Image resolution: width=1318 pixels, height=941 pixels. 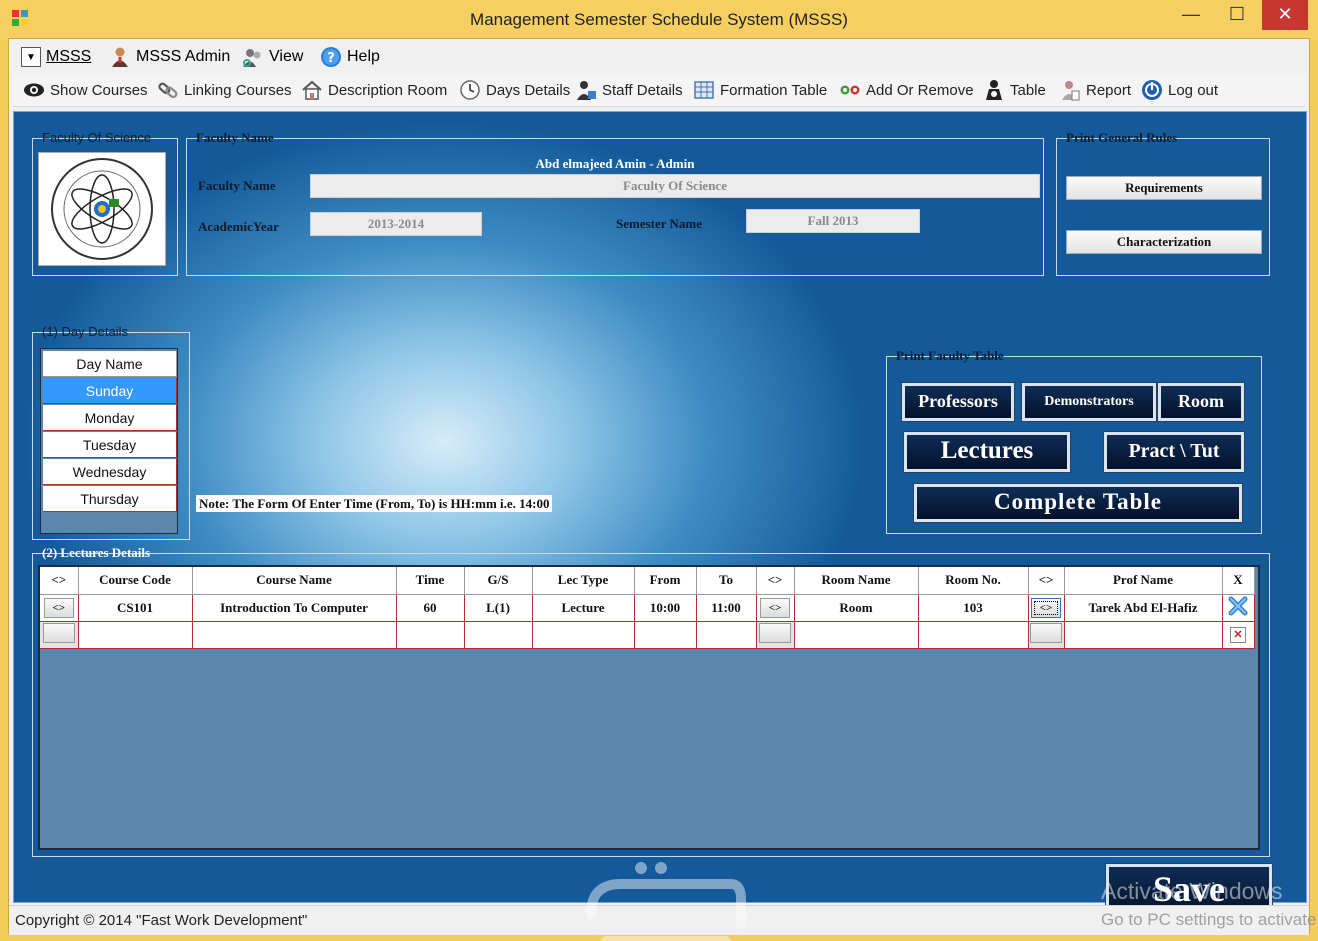 What do you see at coordinates (760, 90) in the screenshot?
I see `tool-formation-table: Formation Table` at bounding box center [760, 90].